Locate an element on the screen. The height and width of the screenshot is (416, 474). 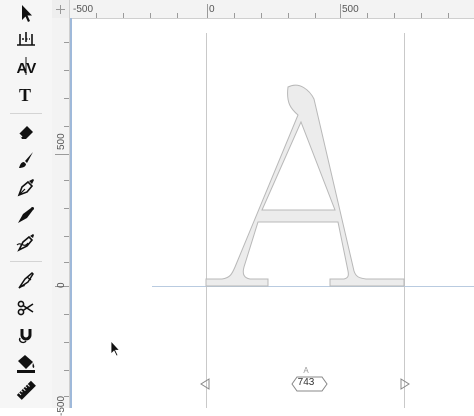
scissors-icon is located at coordinates (25, 308).